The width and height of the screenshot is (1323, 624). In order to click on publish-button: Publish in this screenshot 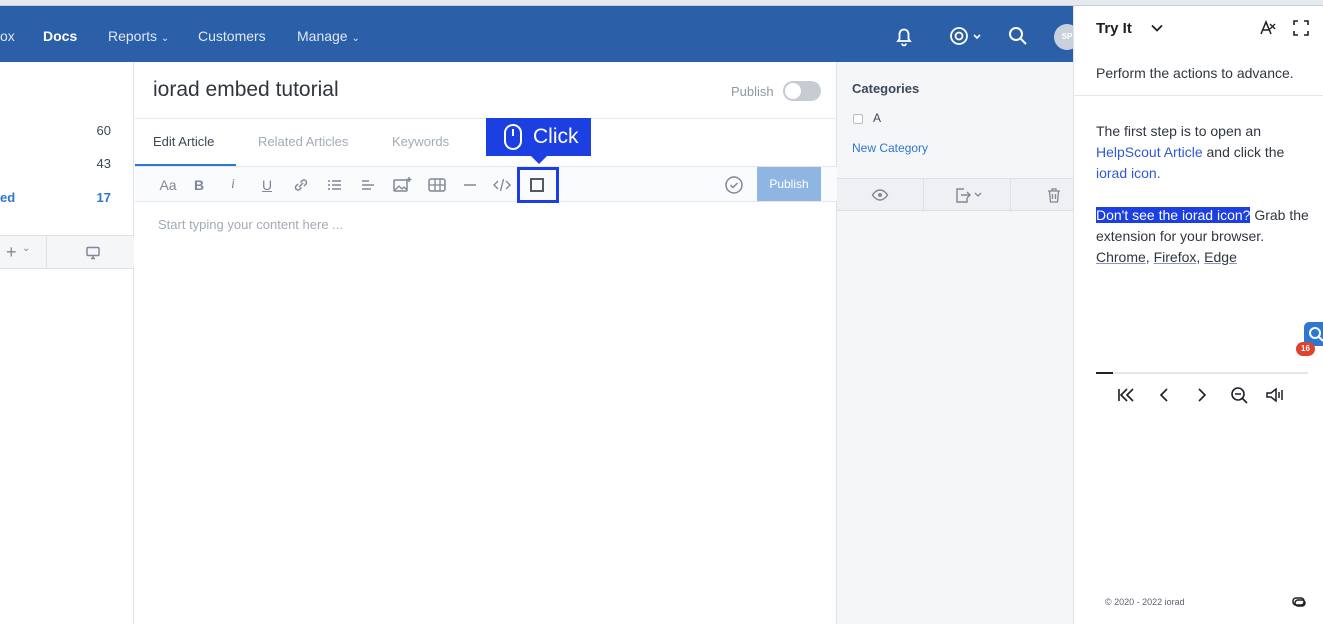, I will do `click(789, 184)`.